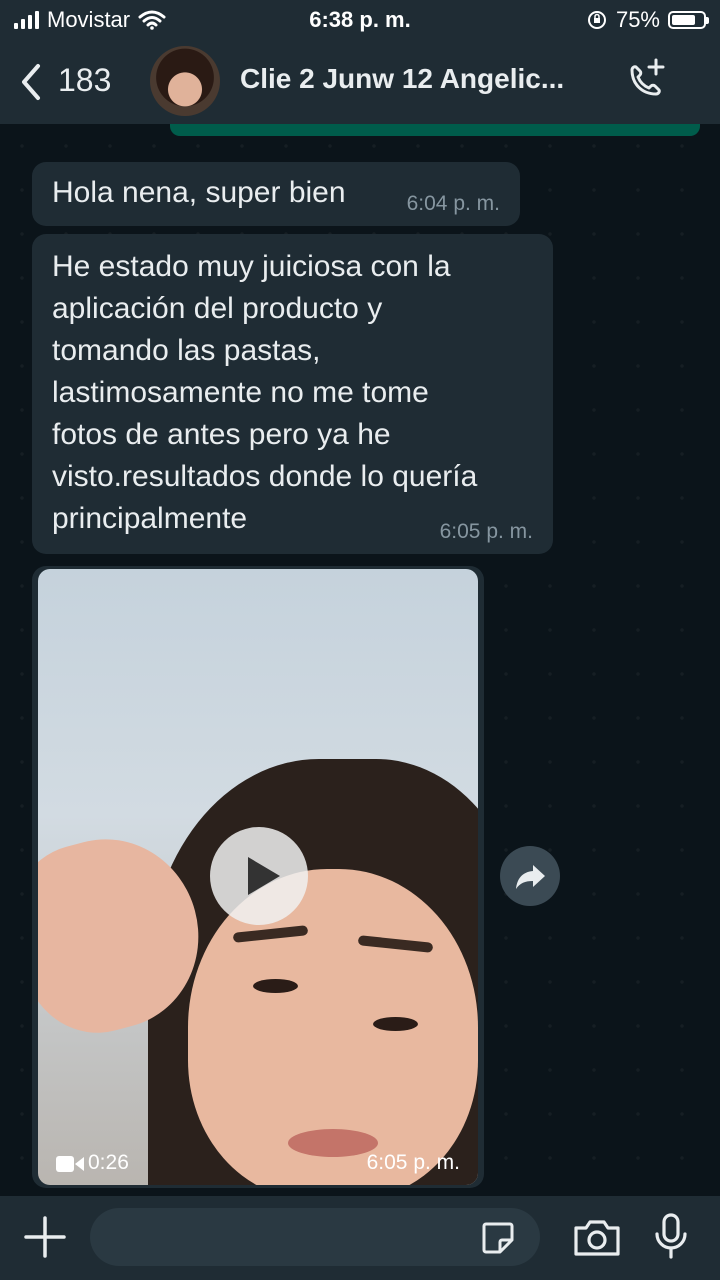 The width and height of the screenshot is (720, 1280). Describe the element at coordinates (683, 20) in the screenshot. I see `battery-fill` at that location.